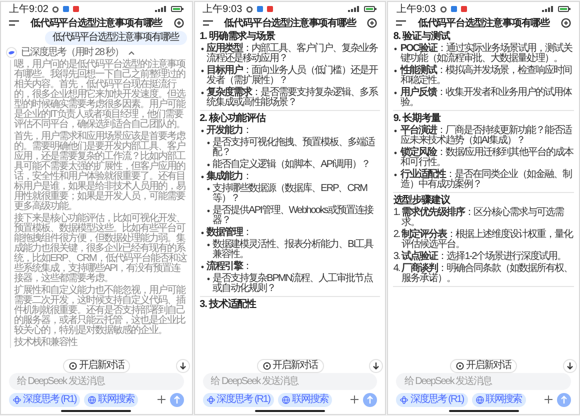 The height and width of the screenshot is (416, 580). I want to click on thinking-toggle: 已深度思考（用时 28 秒）, so click(78, 53).